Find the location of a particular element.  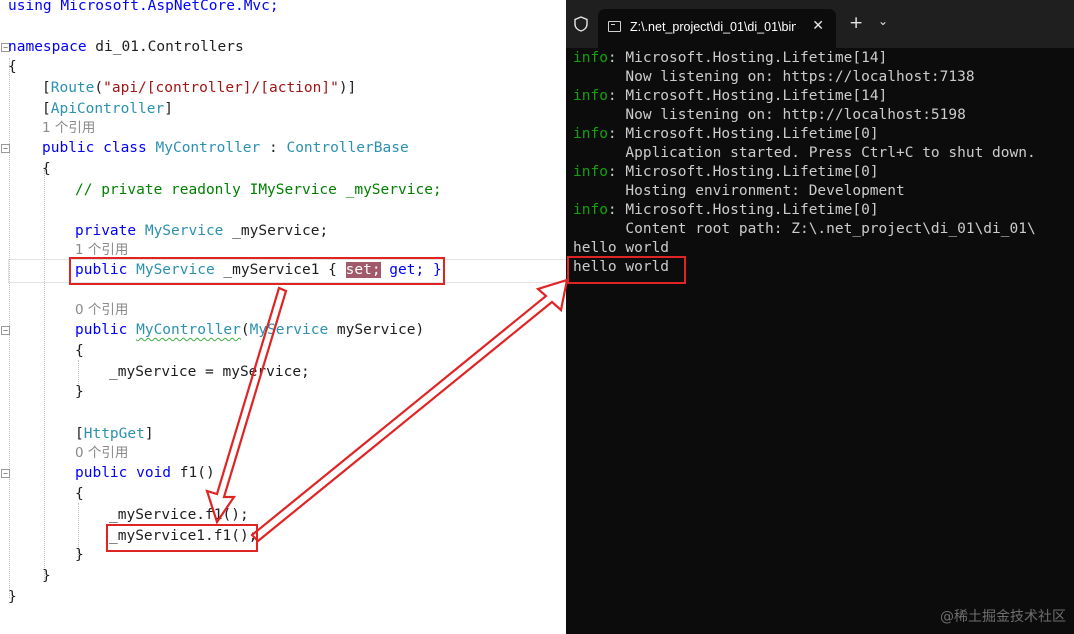

annotation-box-property is located at coordinates (257, 271).